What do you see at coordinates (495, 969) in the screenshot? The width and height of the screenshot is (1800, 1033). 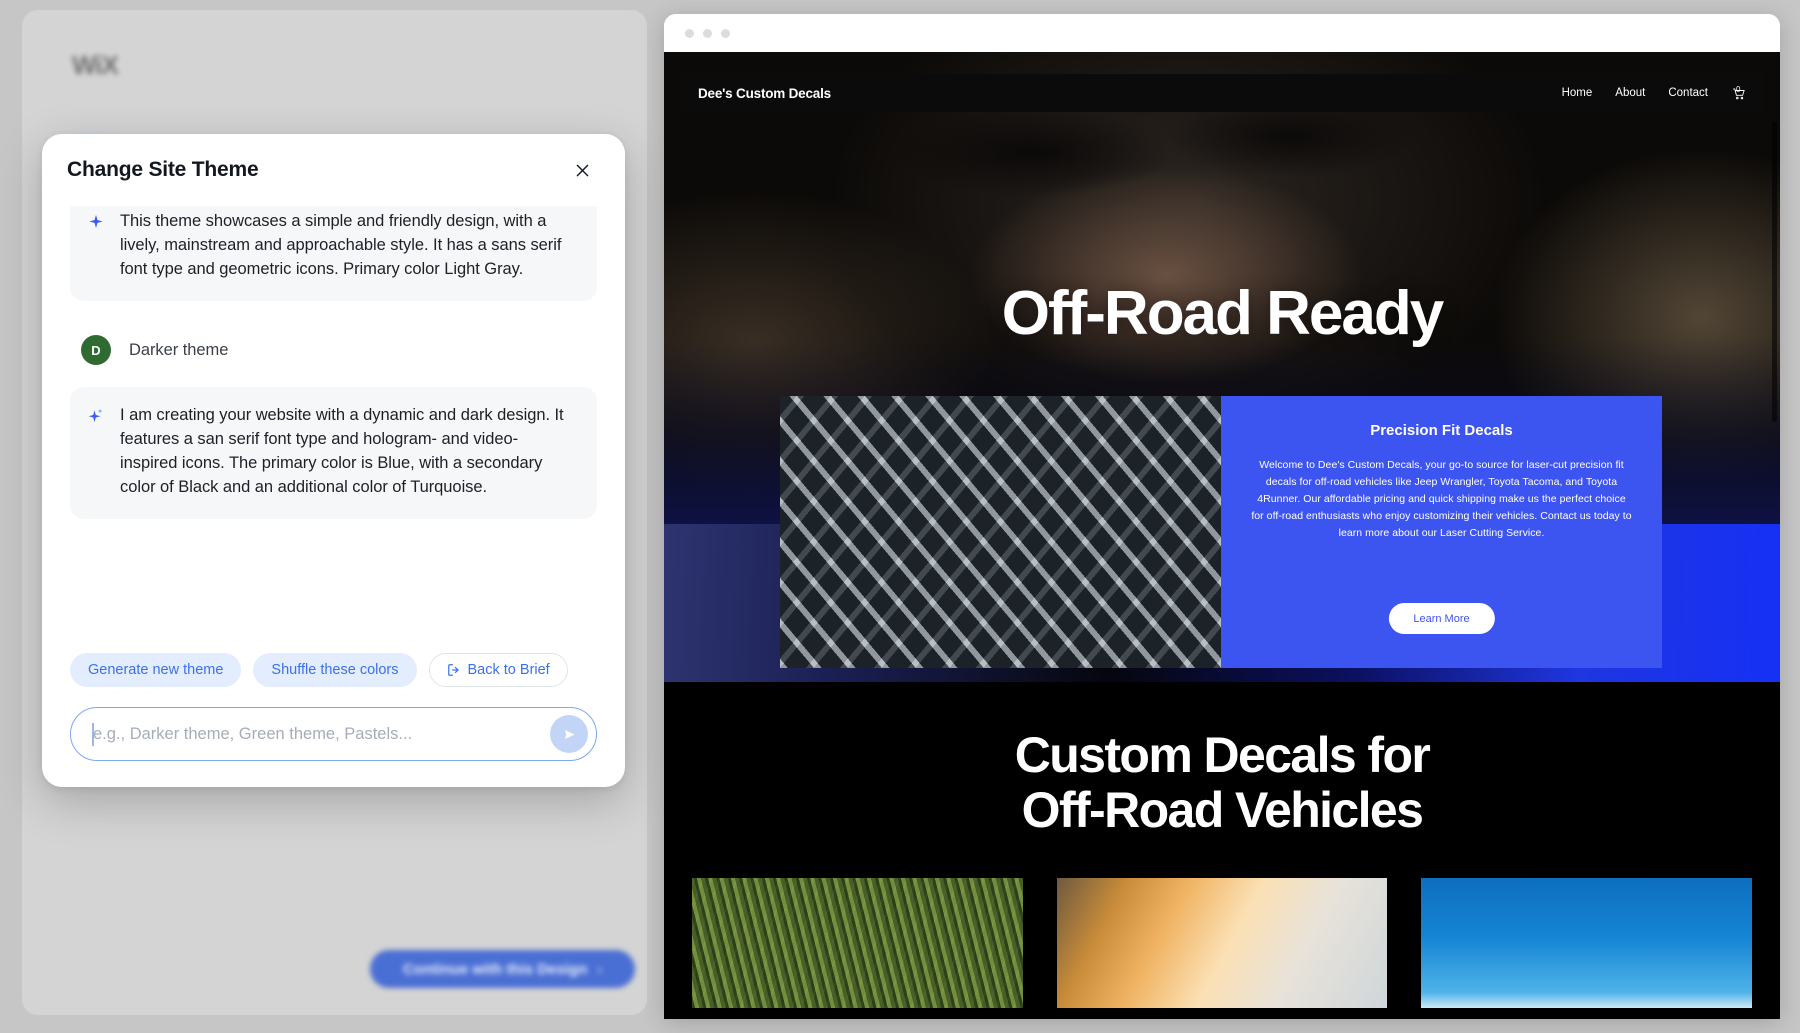 I see `continue-button-label: Continue with this Design` at bounding box center [495, 969].